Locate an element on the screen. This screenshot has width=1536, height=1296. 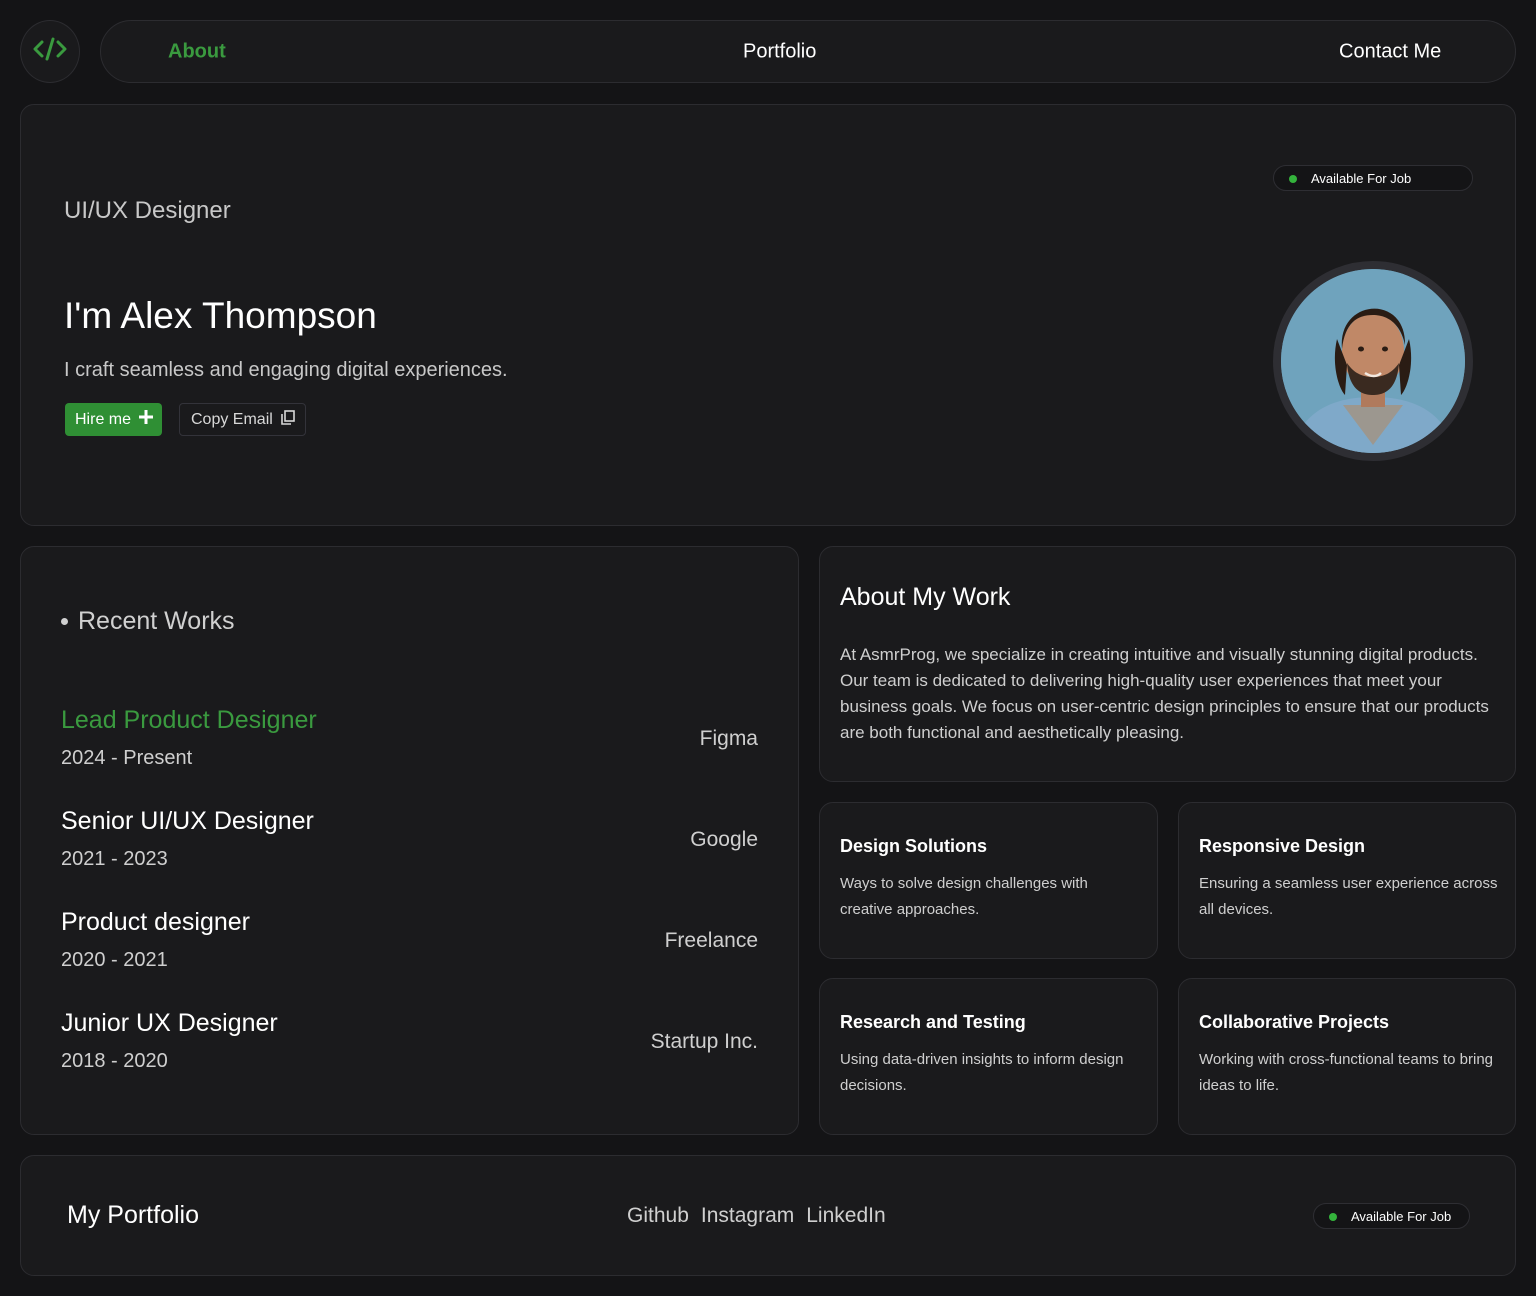
hire-me-button: Hire me is located at coordinates (114, 419).